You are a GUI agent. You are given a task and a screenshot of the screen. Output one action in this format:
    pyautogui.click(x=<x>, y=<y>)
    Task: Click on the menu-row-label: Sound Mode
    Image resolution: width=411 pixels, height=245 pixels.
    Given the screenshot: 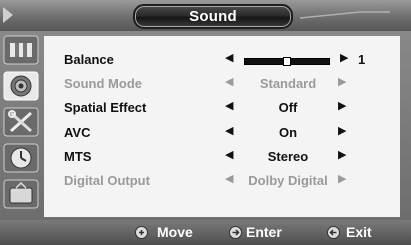 What is the action you would take?
    pyautogui.click(x=103, y=83)
    